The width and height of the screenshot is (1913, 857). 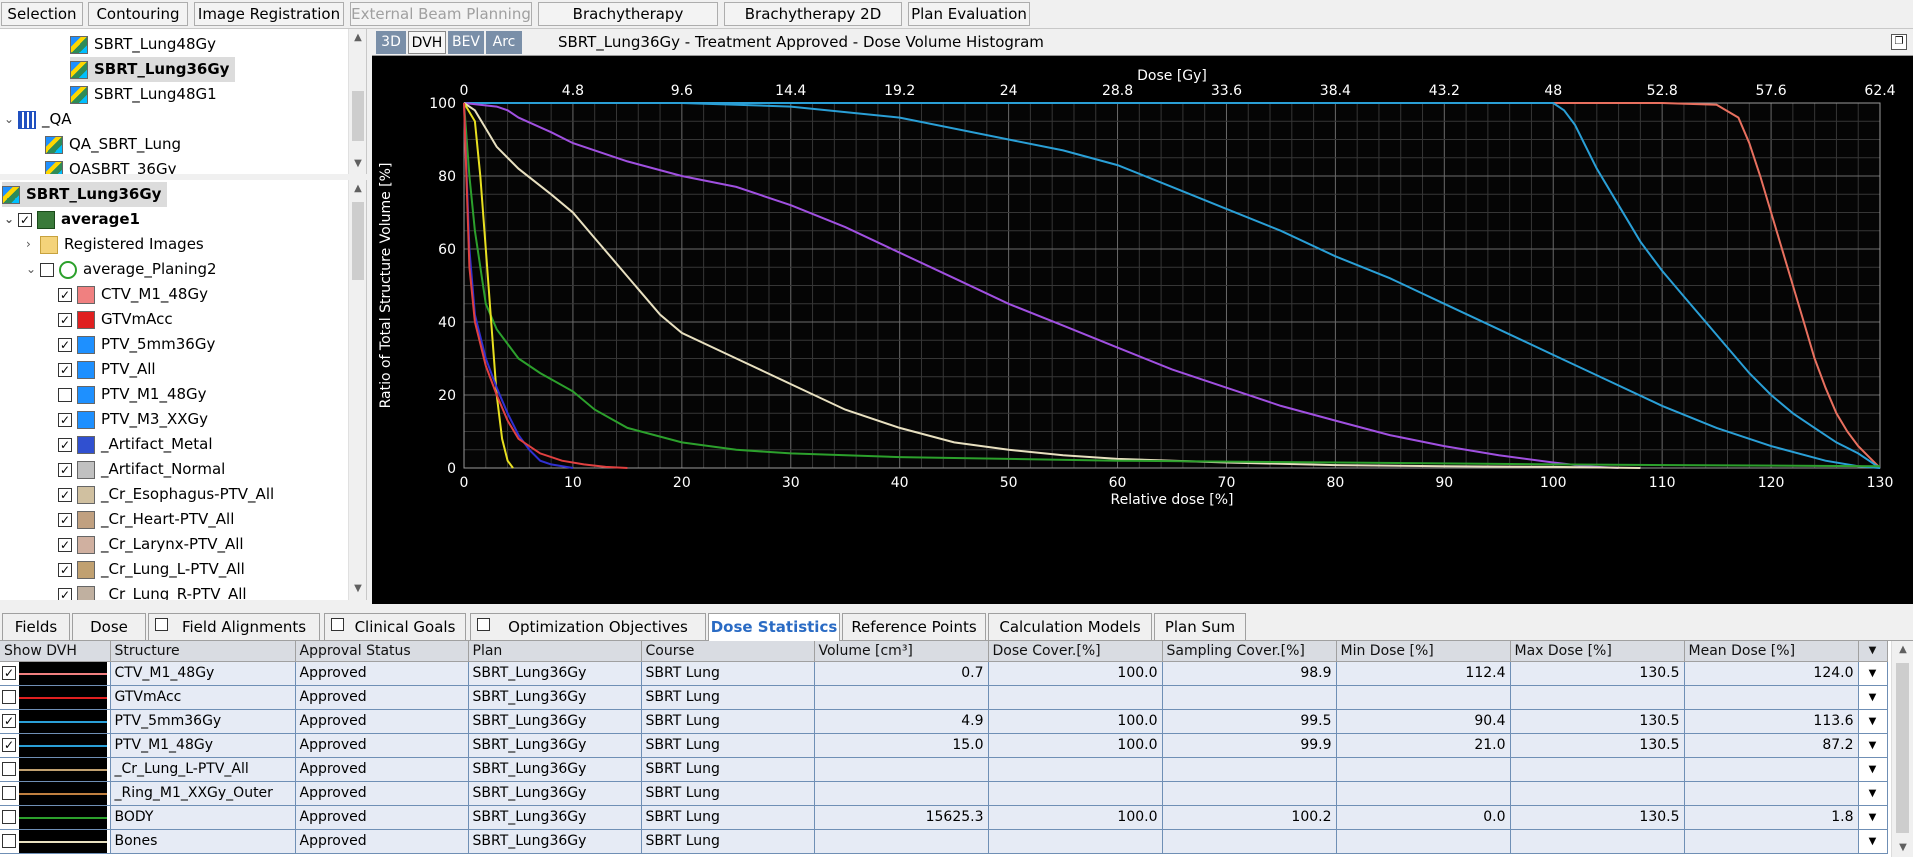 I want to click on restore-window-icon: ❐, so click(x=1899, y=42).